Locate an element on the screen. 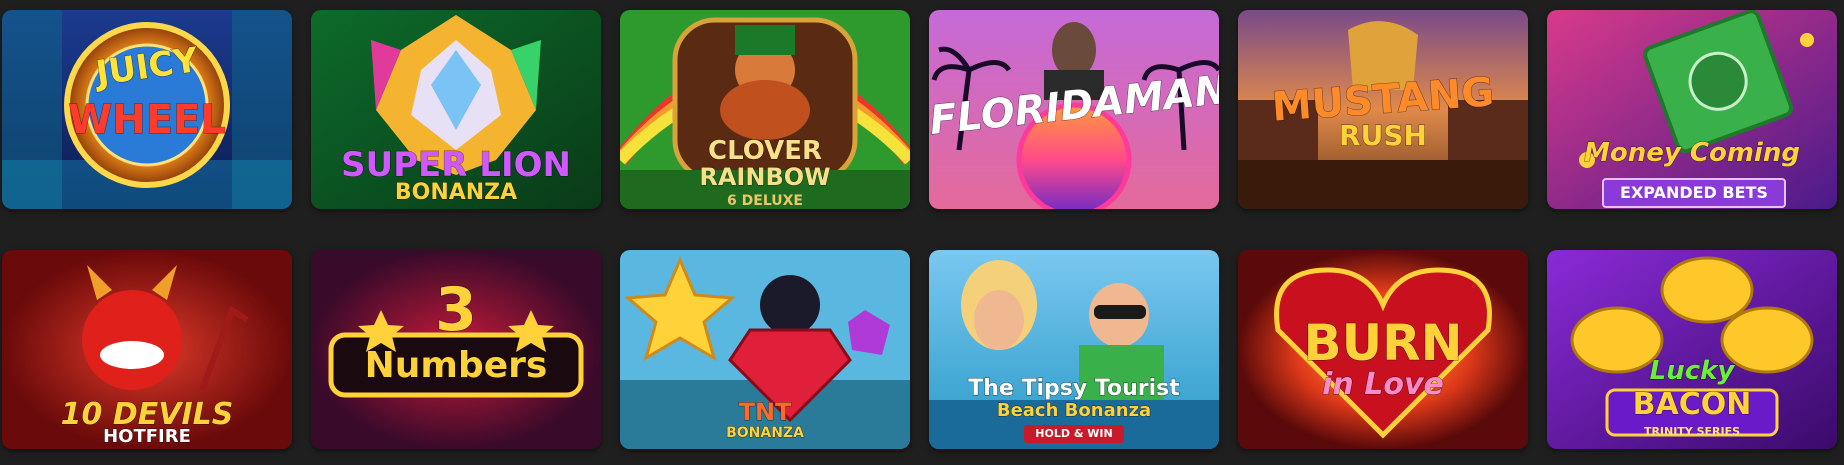 The width and height of the screenshot is (1844, 465). game-badge: HOLD & WIN is located at coordinates (1074, 434).